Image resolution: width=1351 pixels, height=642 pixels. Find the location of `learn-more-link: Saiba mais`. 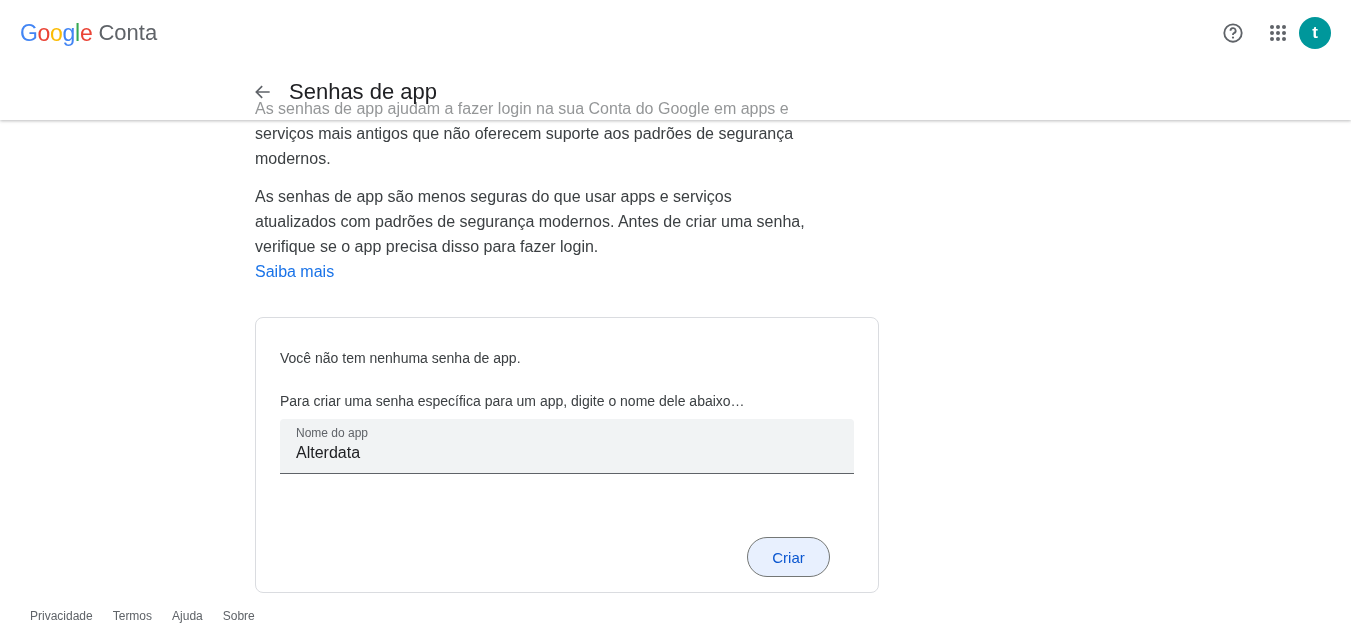

learn-more-link: Saiba mais is located at coordinates (295, 271).